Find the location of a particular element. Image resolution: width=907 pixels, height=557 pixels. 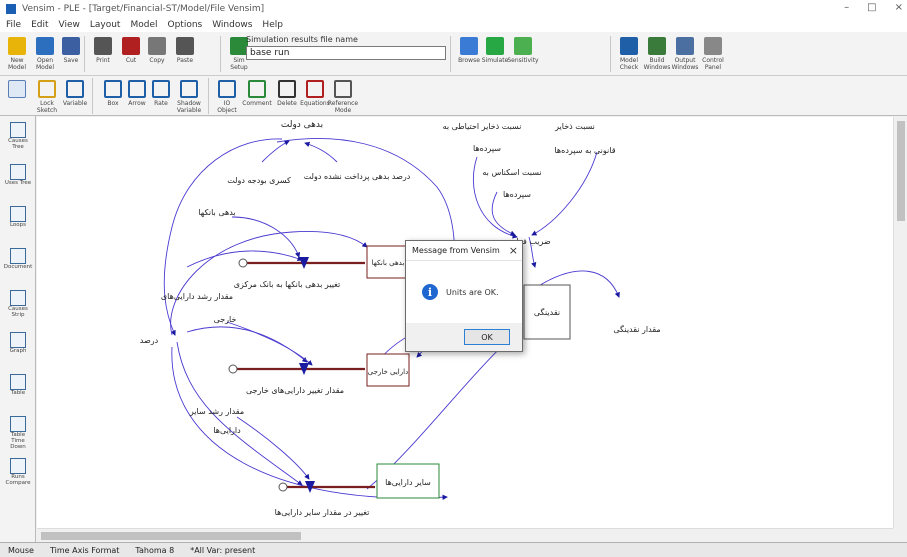

loops-tool: Loops is located at coordinates (18, 222).